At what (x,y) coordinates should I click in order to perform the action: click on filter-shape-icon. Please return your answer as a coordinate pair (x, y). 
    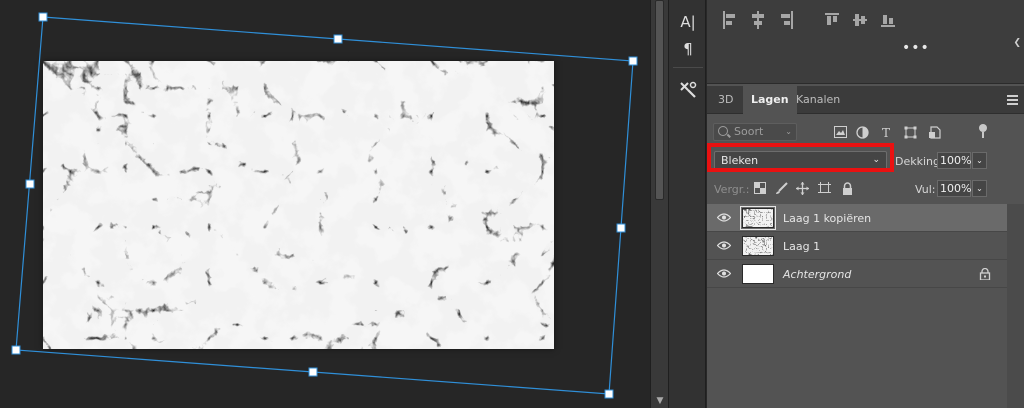
    Looking at the image, I should click on (910, 133).